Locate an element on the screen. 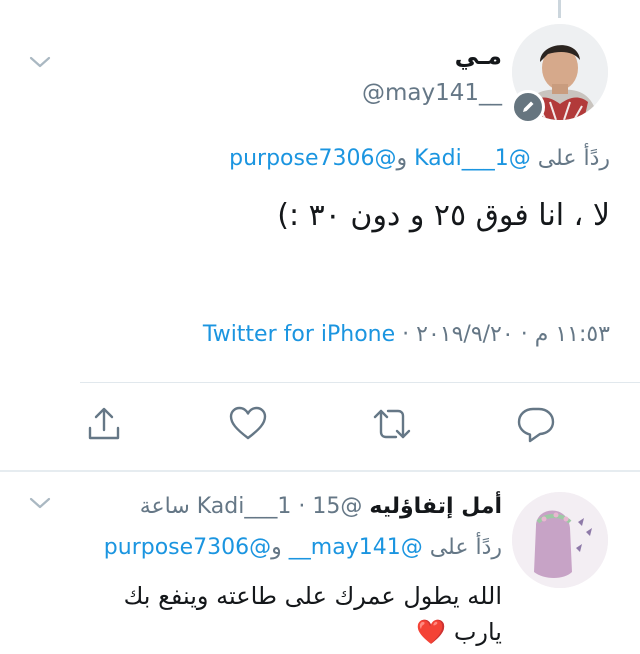 The height and width of the screenshot is (654, 640). replying-to: ردًأ على @Kadi___1 و@purpose7306 is located at coordinates (419, 158).